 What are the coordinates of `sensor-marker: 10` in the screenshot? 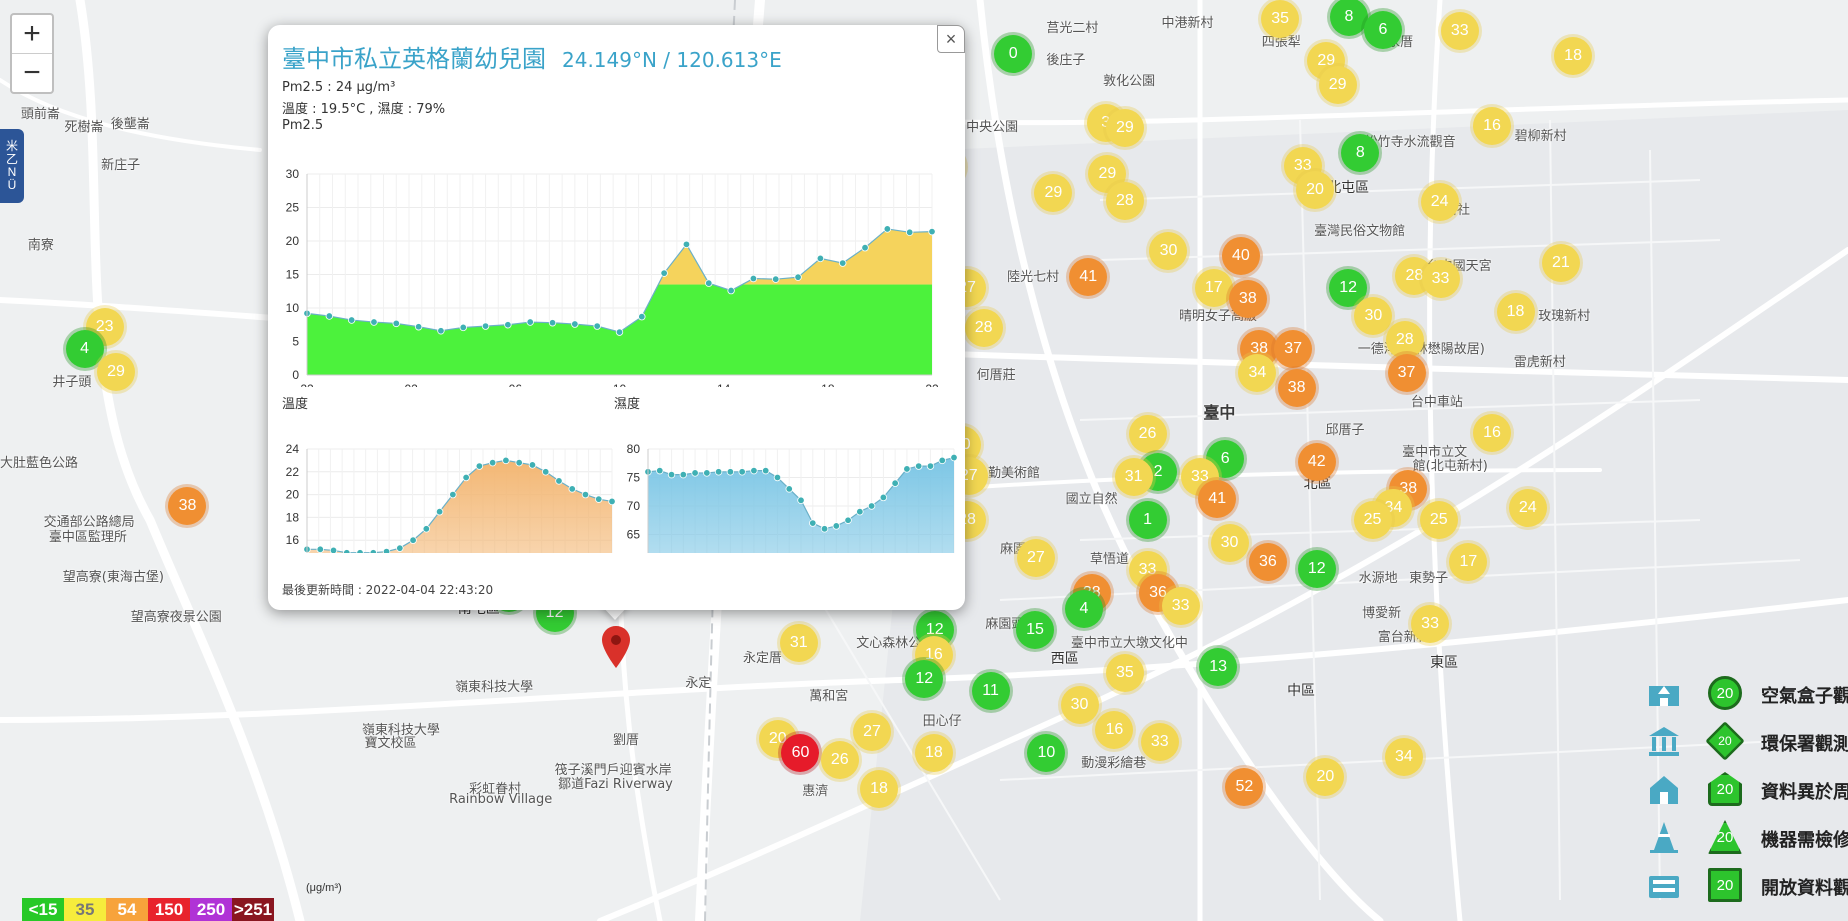 It's located at (1046, 752).